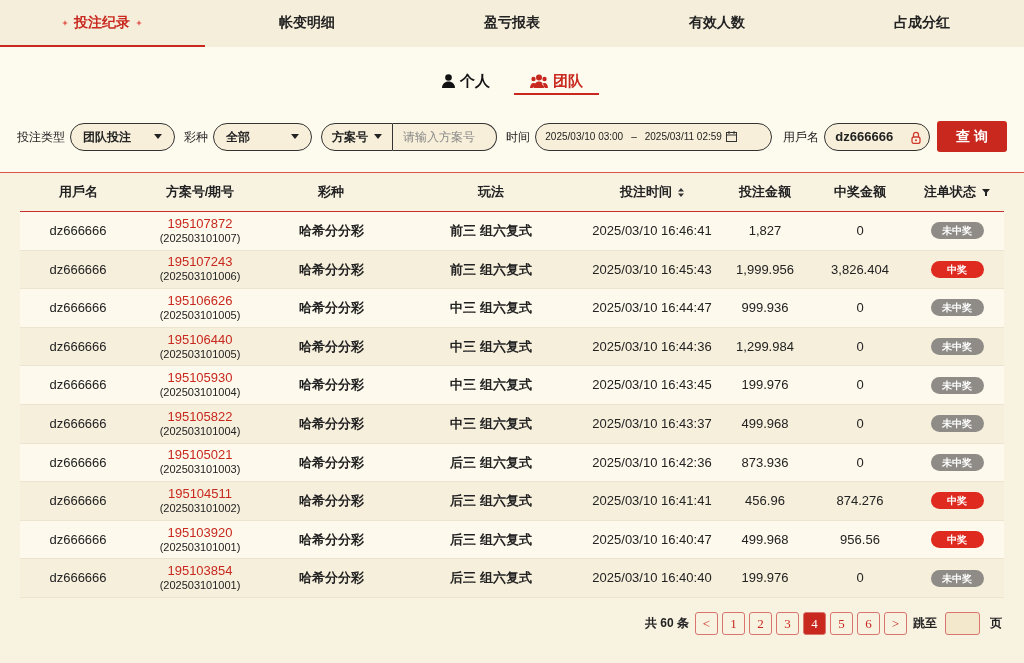  Describe the element at coordinates (652, 501) in the screenshot. I see `table-cell-text: 2025/03/10 16:41:41` at that location.